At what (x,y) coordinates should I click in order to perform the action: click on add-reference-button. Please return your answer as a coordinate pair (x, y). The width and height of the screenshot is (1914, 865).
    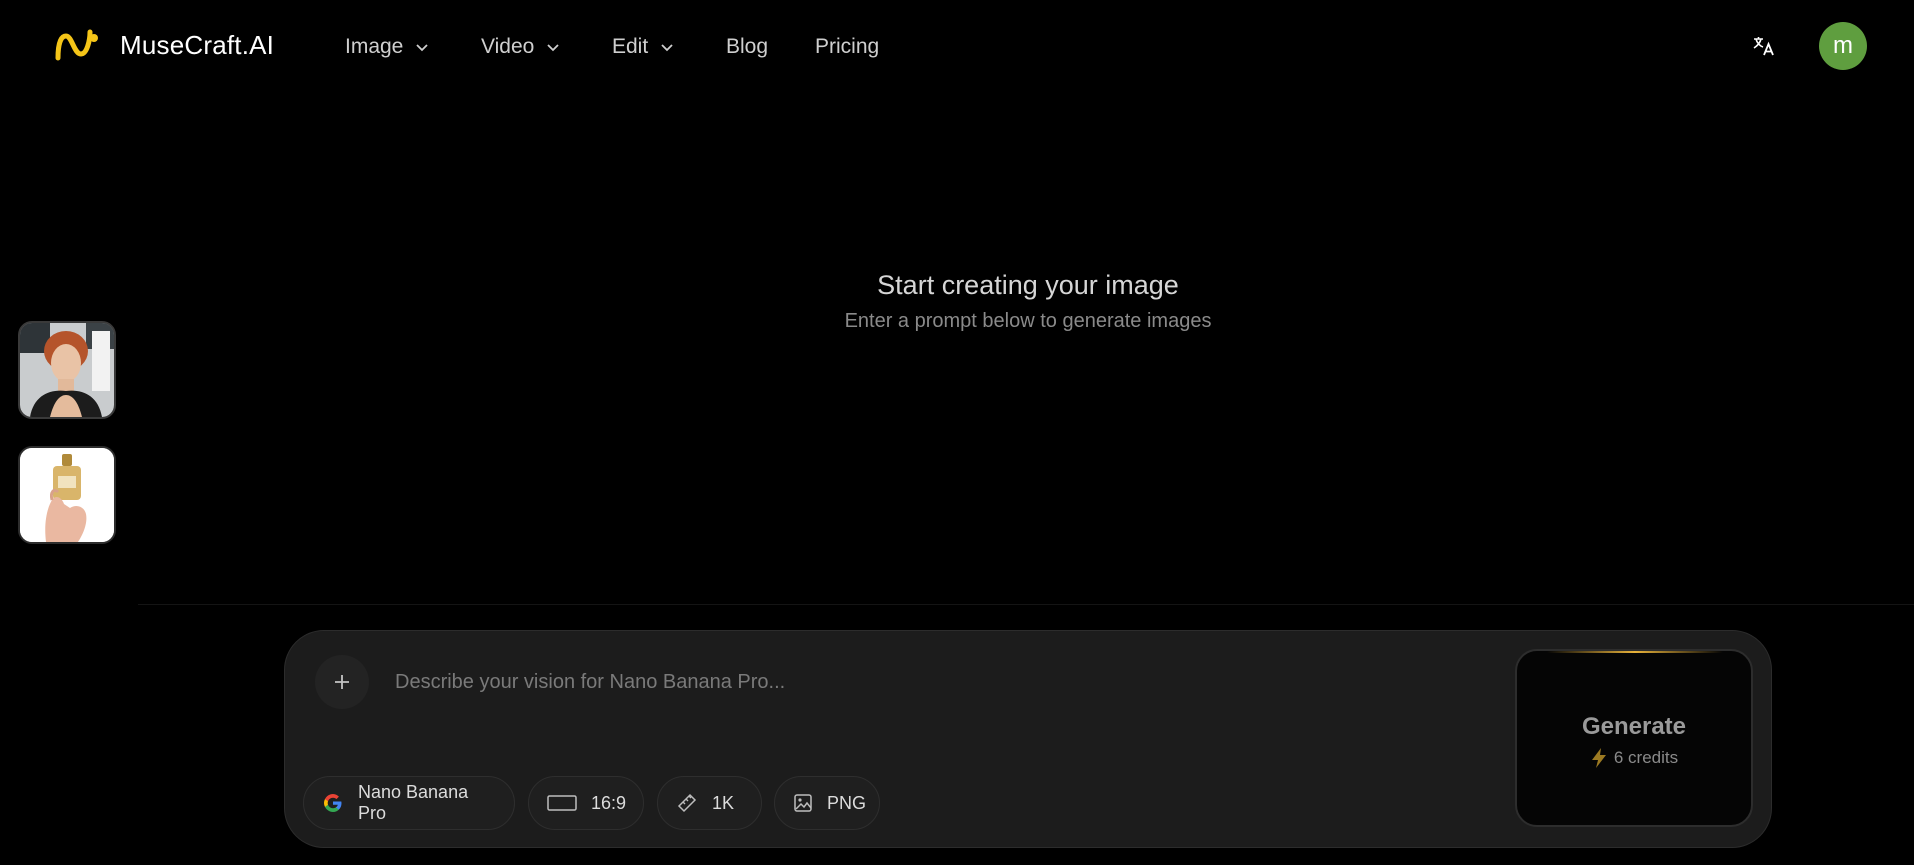
    Looking at the image, I should click on (342, 682).